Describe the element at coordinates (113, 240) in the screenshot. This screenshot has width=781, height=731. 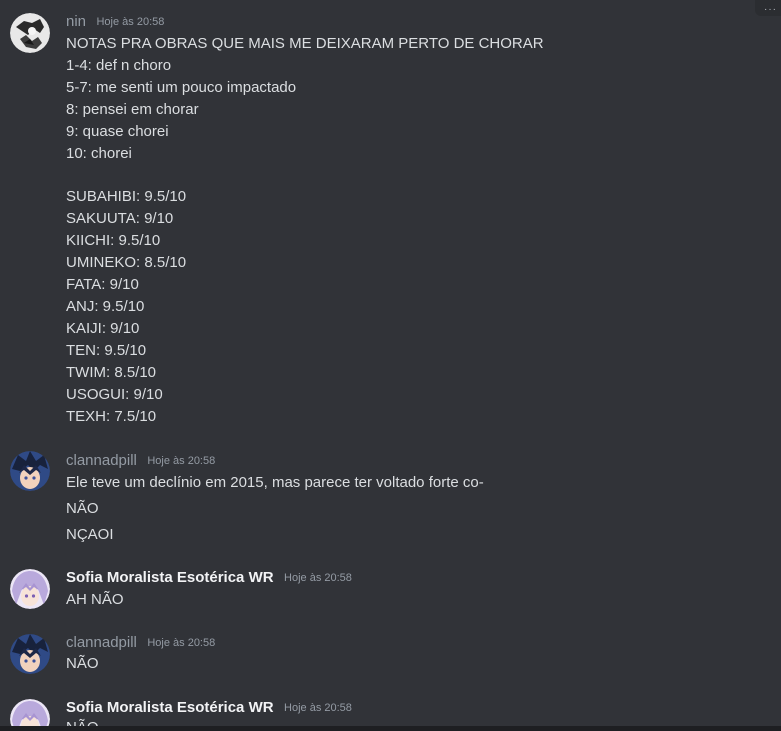
I see `message-line: KIICHI: 9.5/10` at that location.